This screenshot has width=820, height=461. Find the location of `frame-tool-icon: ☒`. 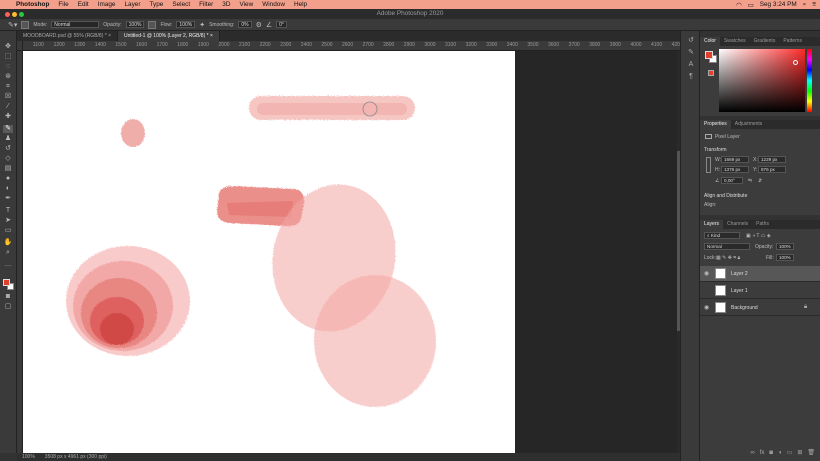

frame-tool-icon: ☒ is located at coordinates (8, 97).